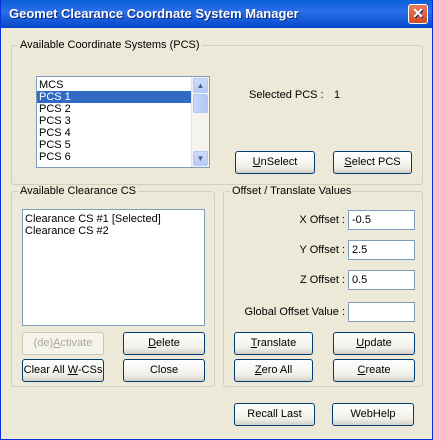  I want to click on scroll-thumb, so click(200, 103).